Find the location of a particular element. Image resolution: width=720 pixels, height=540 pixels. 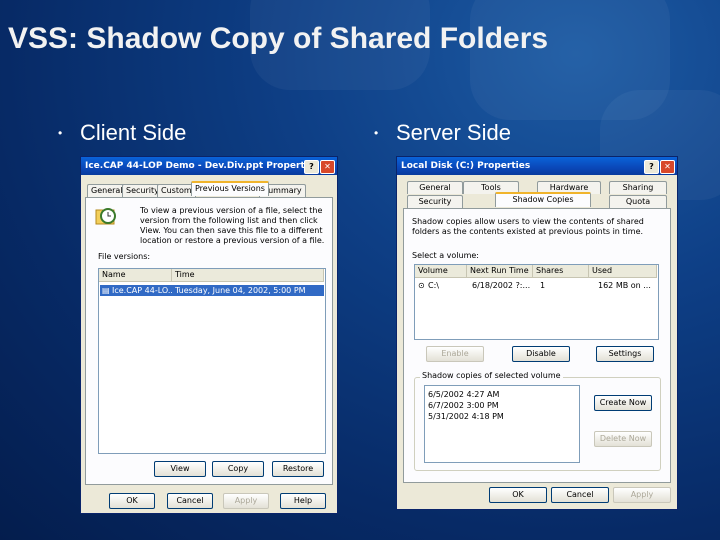

shadow-copy-item: 6/7/2002 3:00 PM is located at coordinates (503, 405).